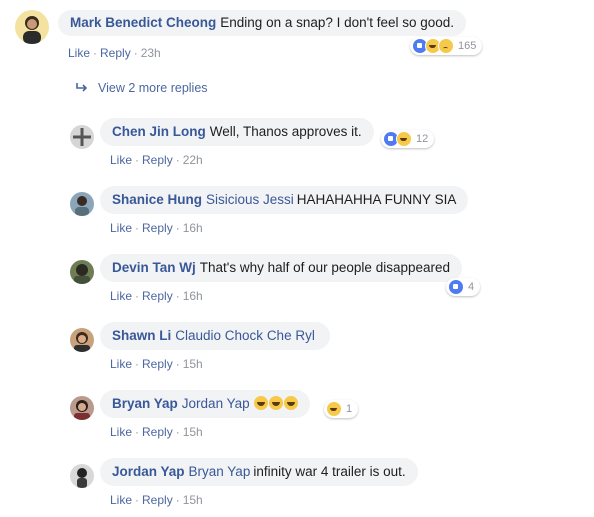 This screenshot has width=594, height=517. I want to click on reaction-count: 165, so click(467, 46).